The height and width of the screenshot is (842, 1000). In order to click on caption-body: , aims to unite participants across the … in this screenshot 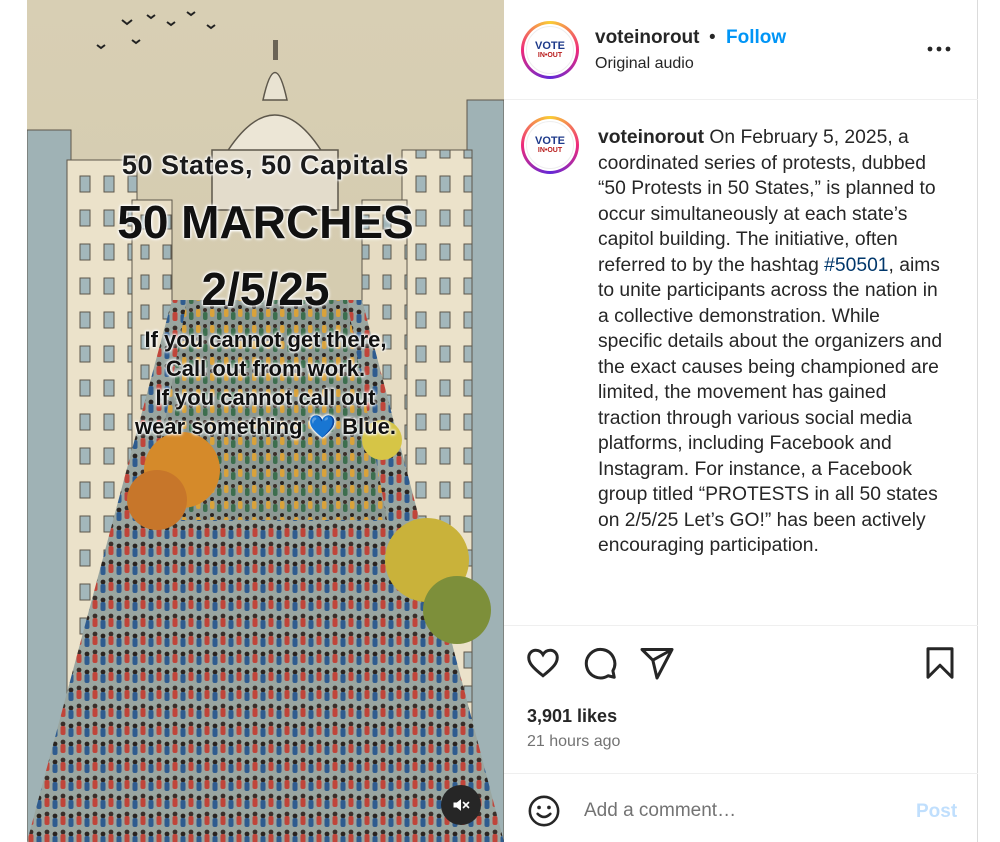, I will do `click(770, 405)`.